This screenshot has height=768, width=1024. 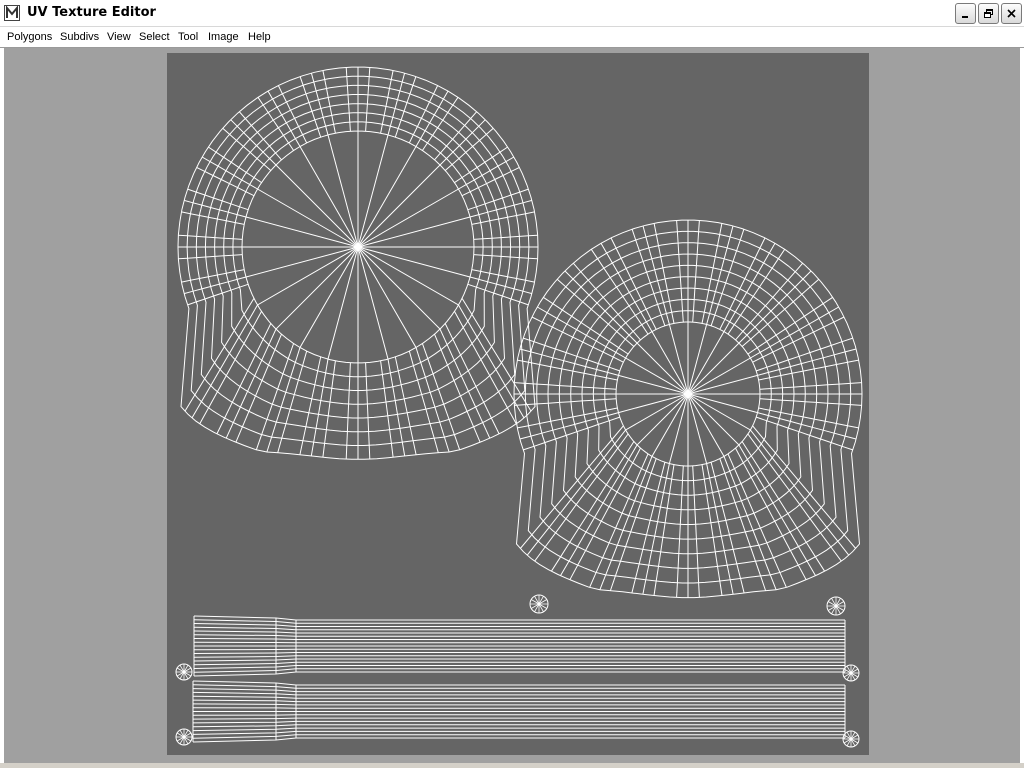 What do you see at coordinates (12, 13) in the screenshot?
I see `maya-logo-icon` at bounding box center [12, 13].